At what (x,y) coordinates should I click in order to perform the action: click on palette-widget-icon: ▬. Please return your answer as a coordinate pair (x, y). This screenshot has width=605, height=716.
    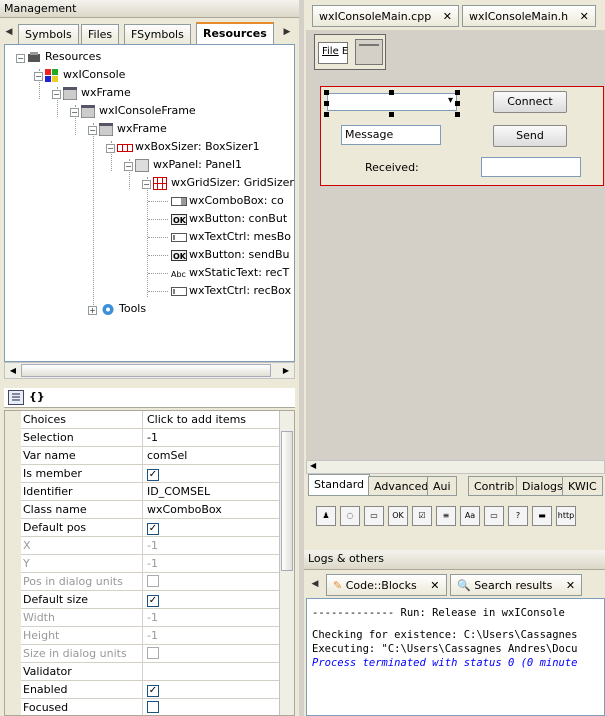
    Looking at the image, I should click on (542, 516).